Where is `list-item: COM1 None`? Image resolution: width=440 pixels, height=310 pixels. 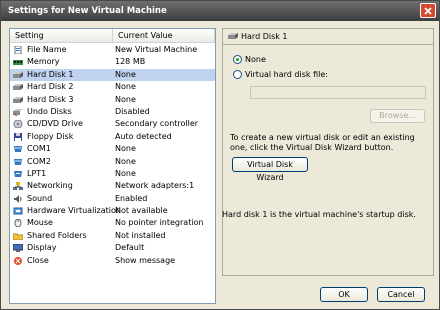
list-item: COM1 None is located at coordinates (112, 149).